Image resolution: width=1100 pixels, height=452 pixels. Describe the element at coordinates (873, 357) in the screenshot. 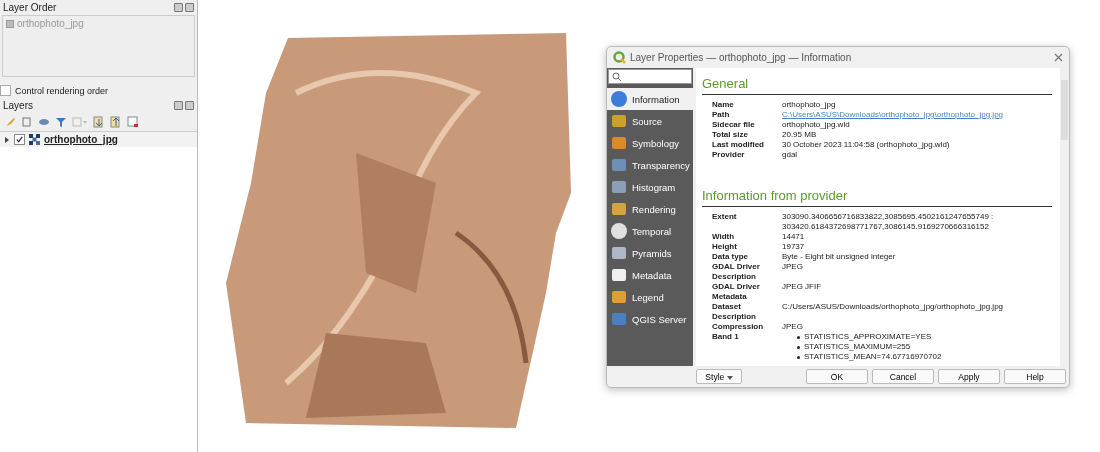

I see `field-value: STATISTICS_MEAN=74.67716970702` at that location.